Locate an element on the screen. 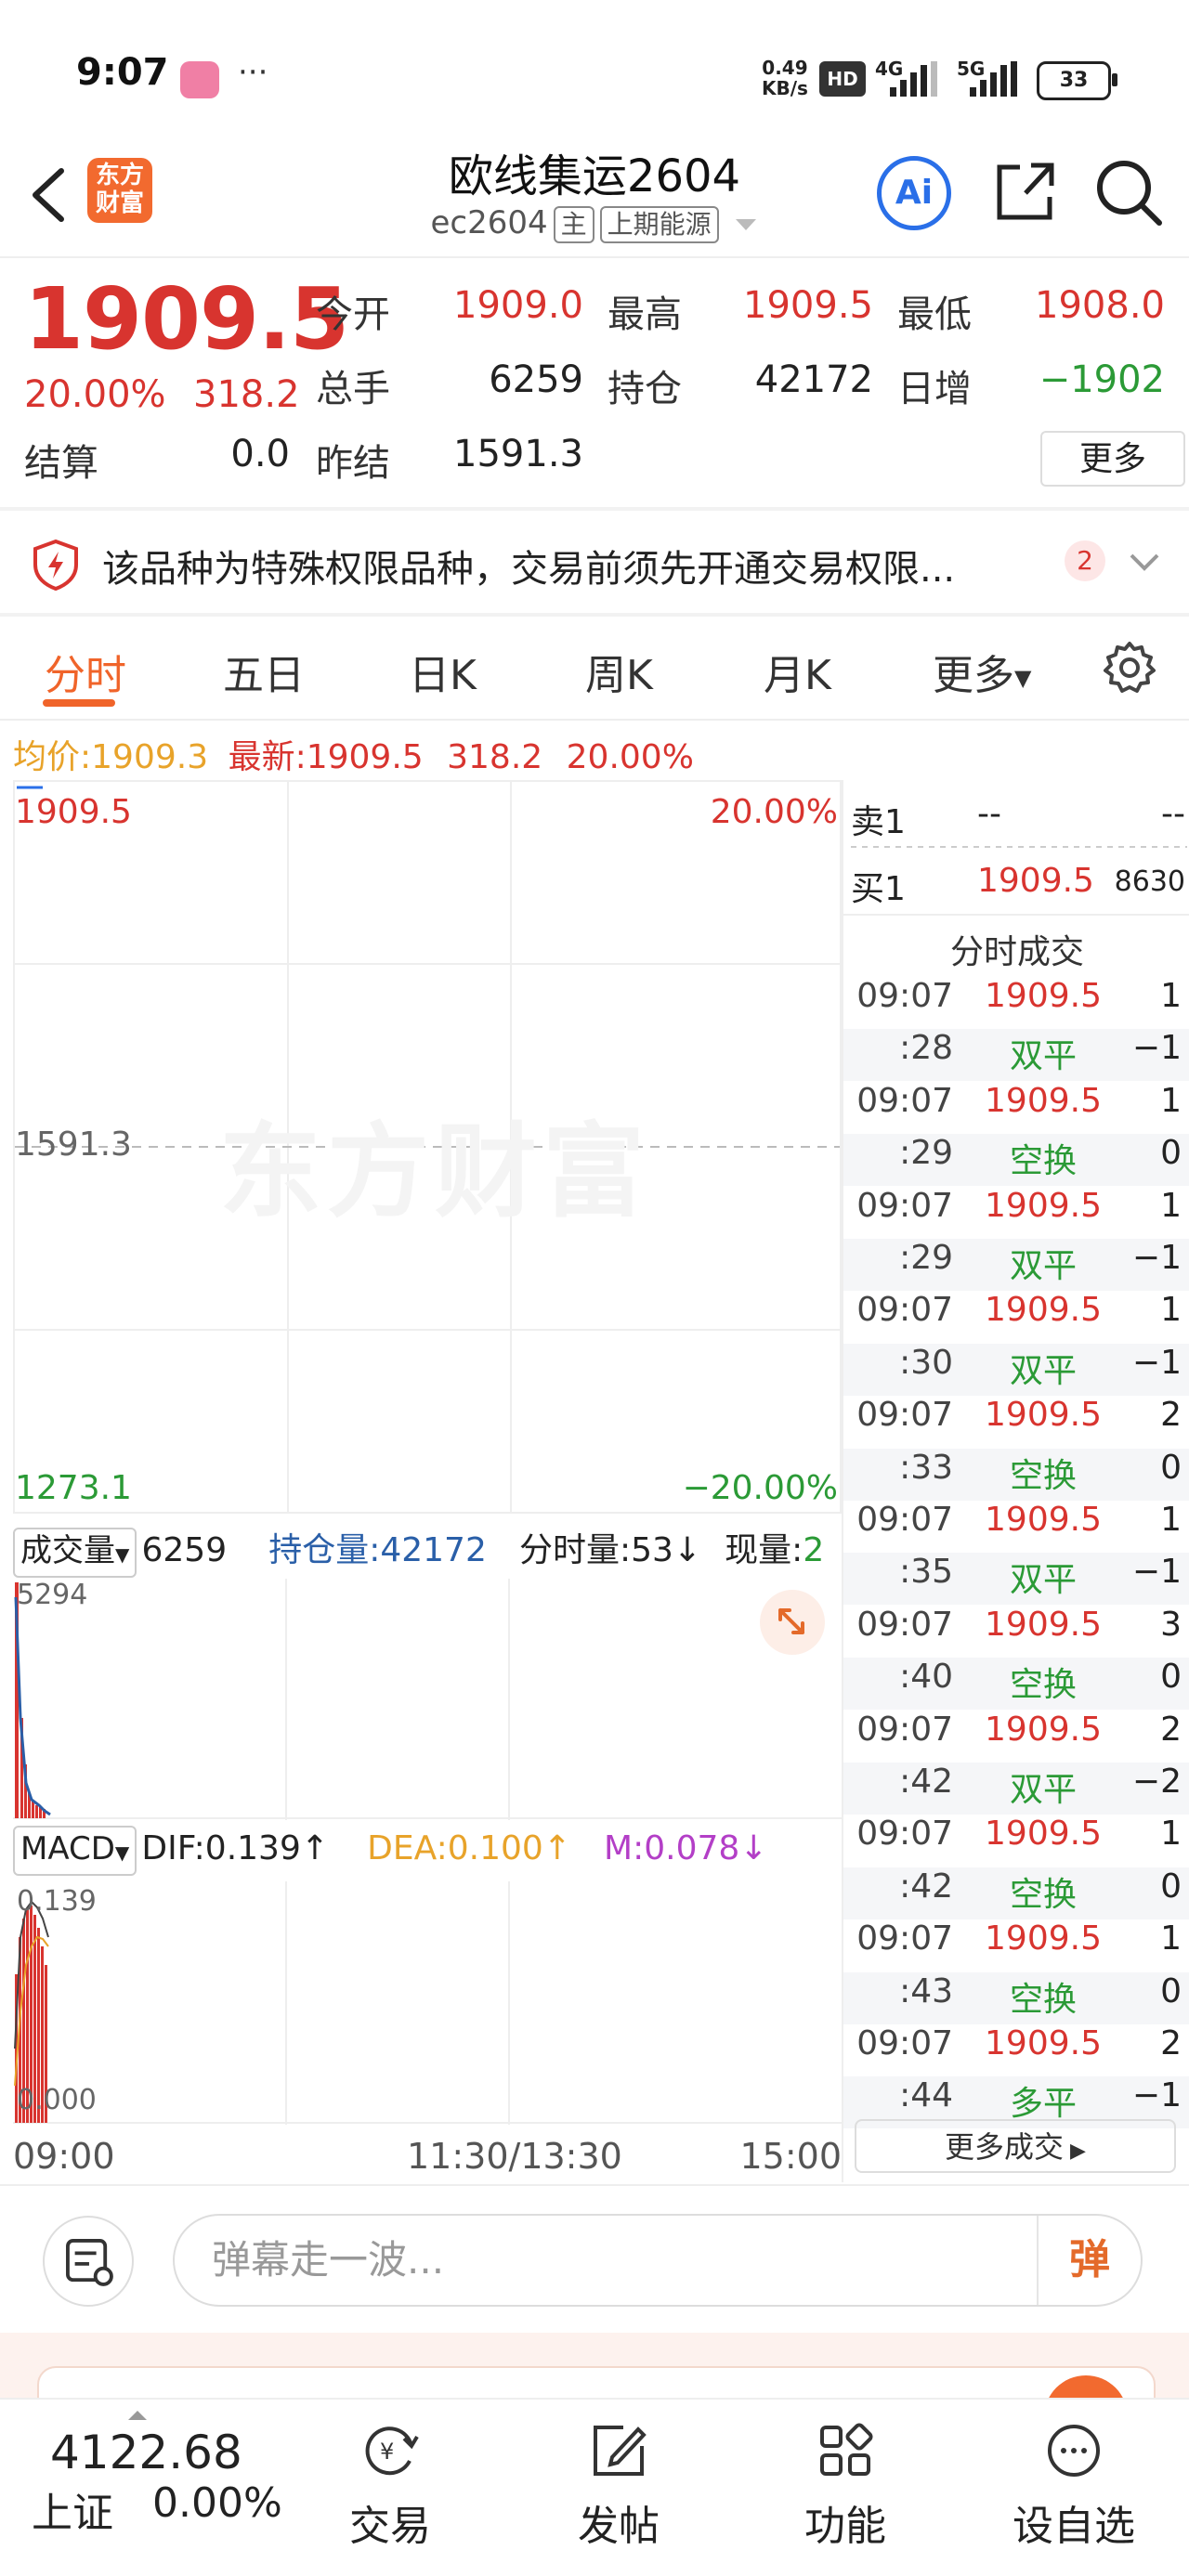 The image size is (1189, 2576). change-amount: 318.2 is located at coordinates (247, 394).